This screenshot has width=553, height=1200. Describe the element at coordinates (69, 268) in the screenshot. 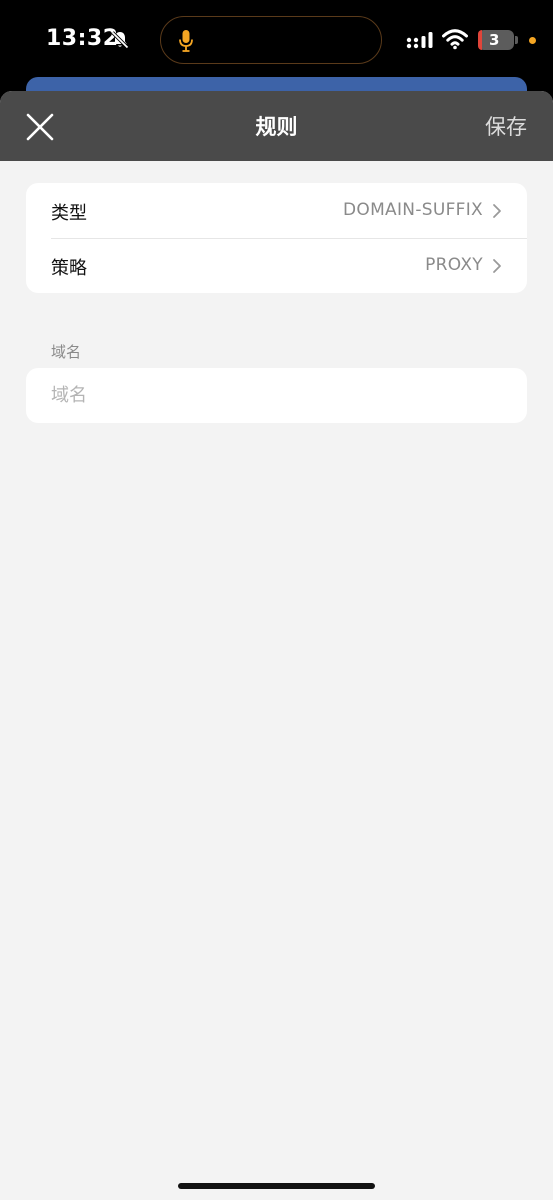

I see `rule-policy-label: 策略` at that location.